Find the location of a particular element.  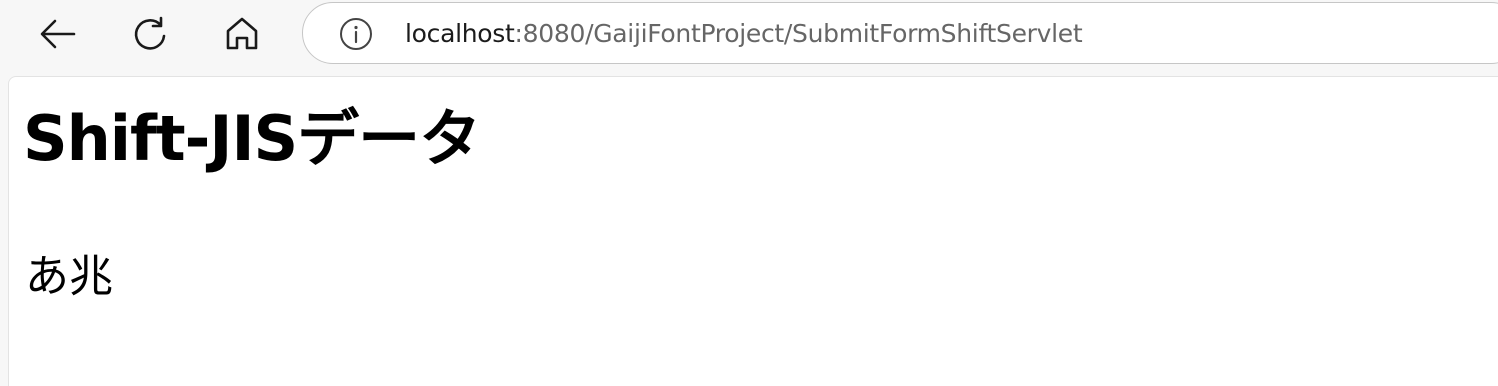

reload-icon is located at coordinates (150, 33).